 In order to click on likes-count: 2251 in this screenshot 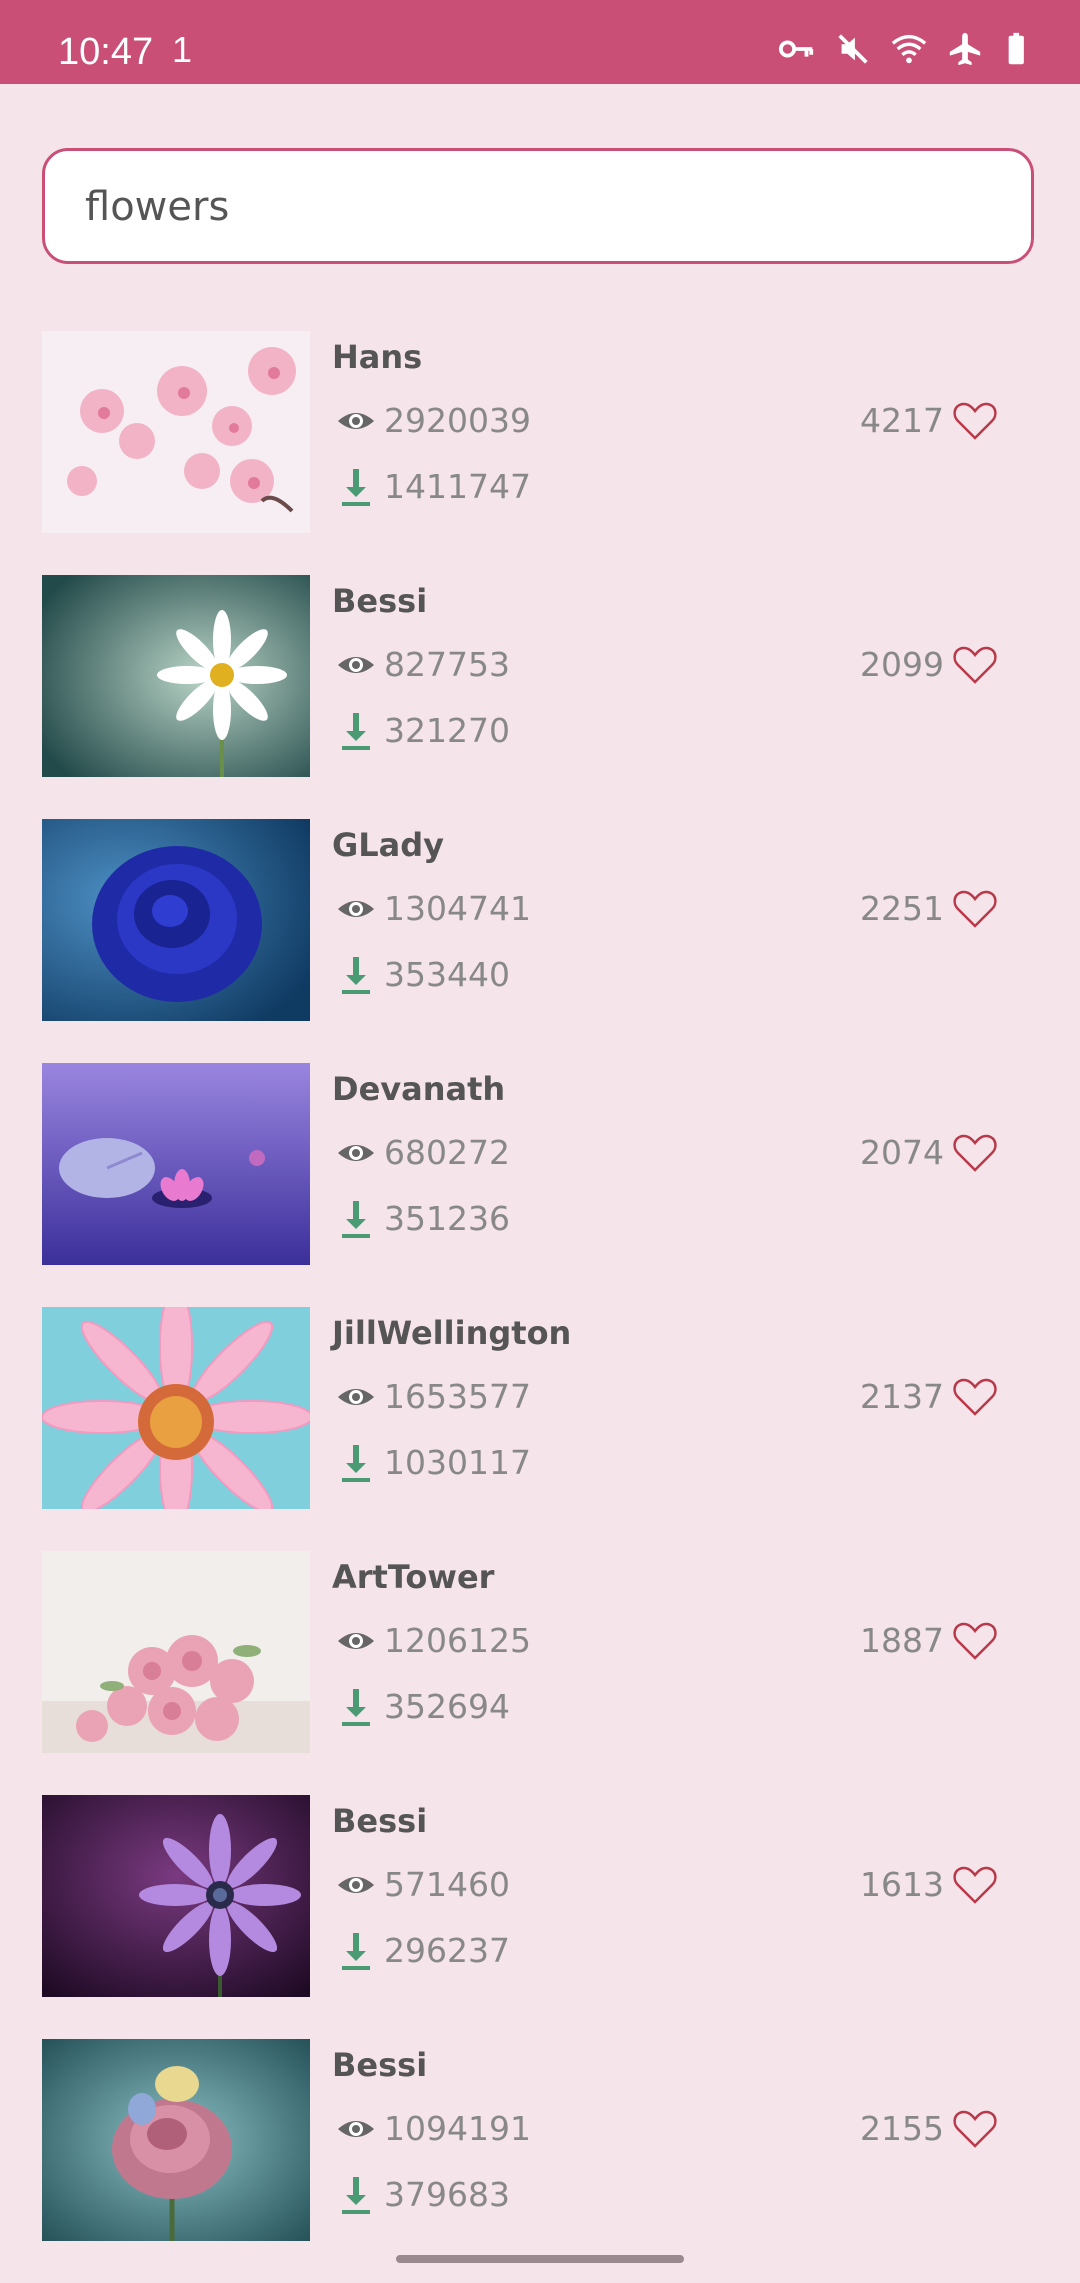, I will do `click(902, 908)`.